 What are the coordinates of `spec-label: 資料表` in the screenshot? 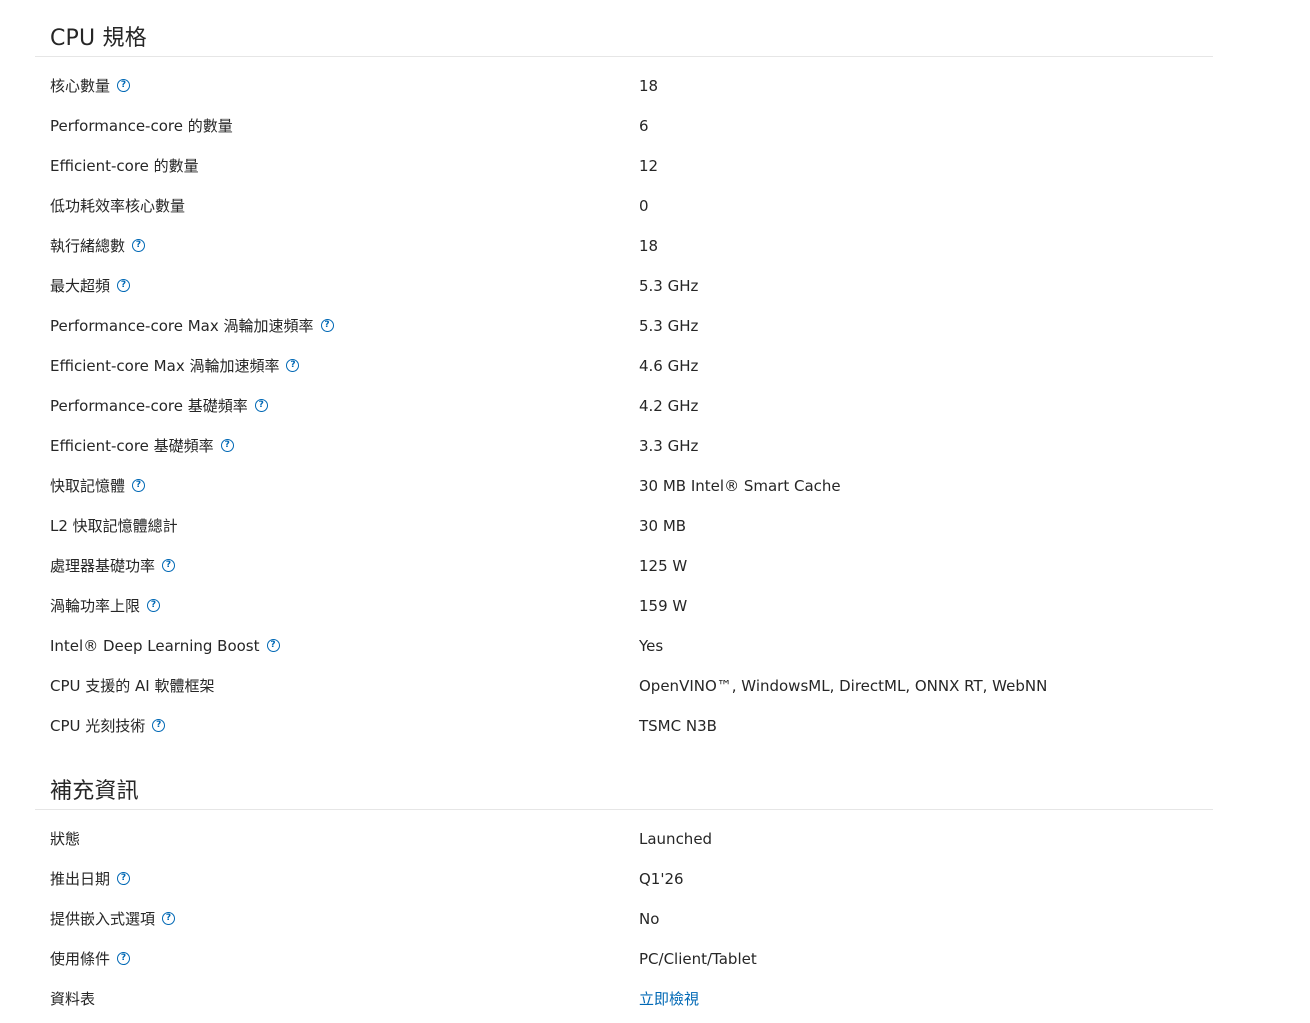 It's located at (73, 999).